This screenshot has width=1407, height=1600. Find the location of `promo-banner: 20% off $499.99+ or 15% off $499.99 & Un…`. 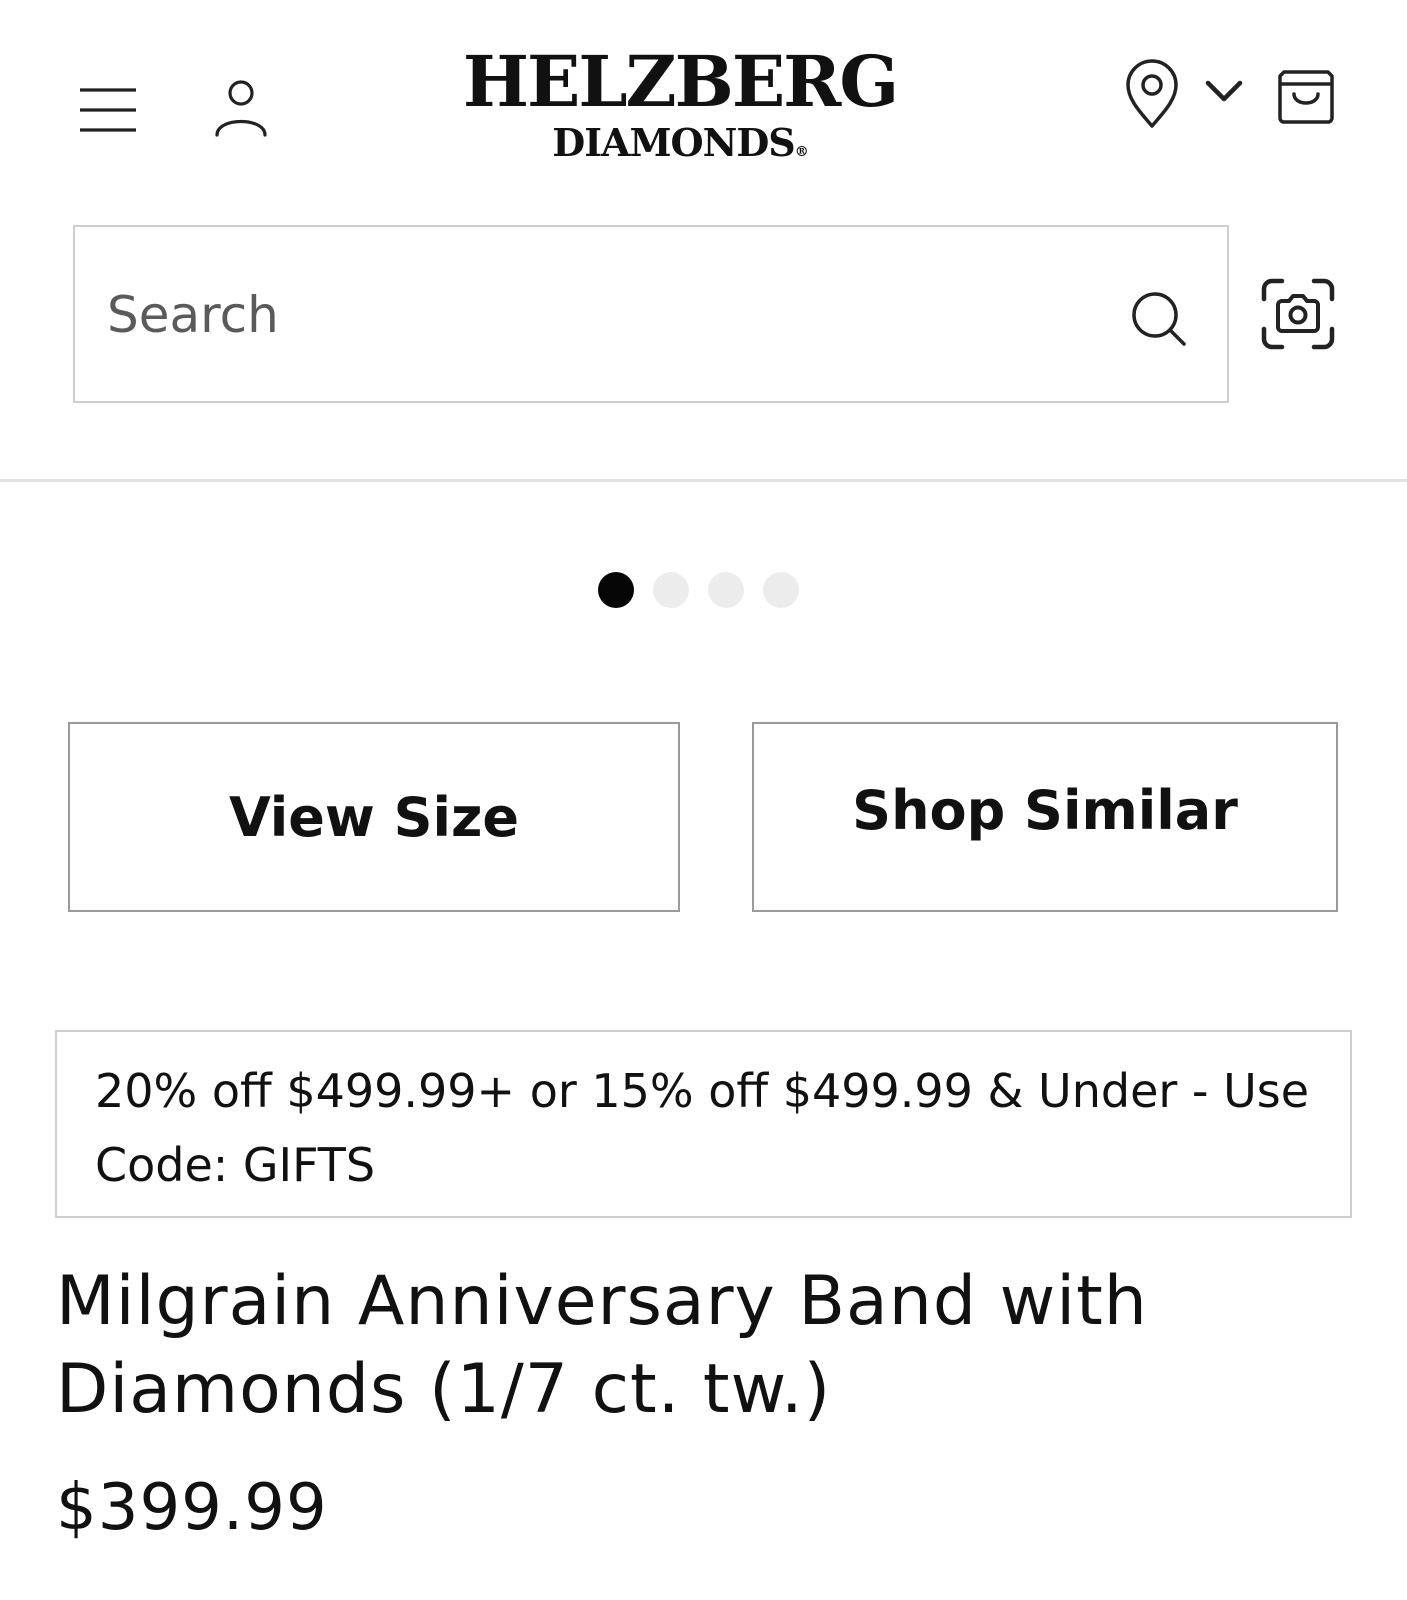

promo-banner: 20% off $499.99+ or 15% off $499.99 & Un… is located at coordinates (703, 1124).